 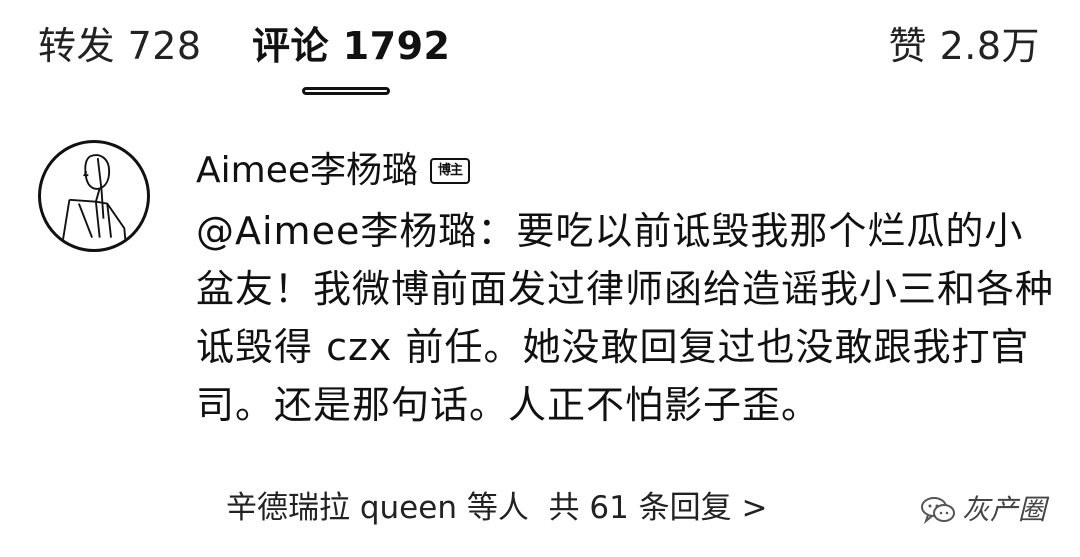 What do you see at coordinates (497, 508) in the screenshot?
I see `view-replies-link: 辛德瑞拉 queen 等人 共 61 条回复 >` at bounding box center [497, 508].